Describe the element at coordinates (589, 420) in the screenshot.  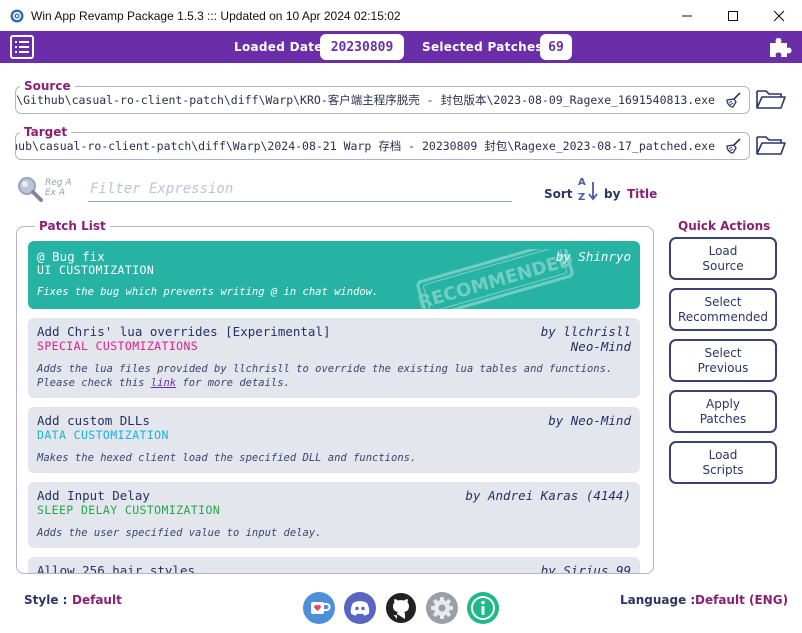
I see `patch-author: by Neo-Mind` at that location.